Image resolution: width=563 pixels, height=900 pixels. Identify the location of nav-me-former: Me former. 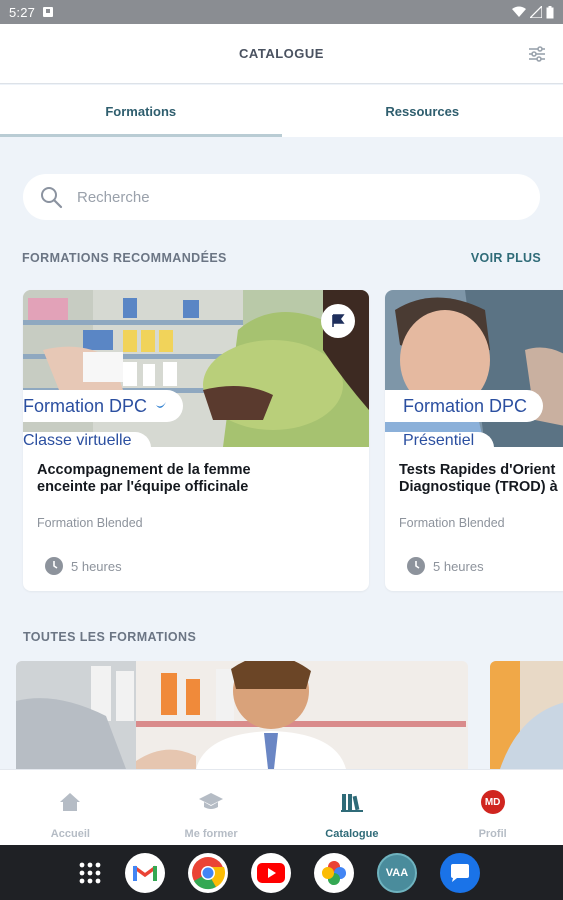
(211, 807).